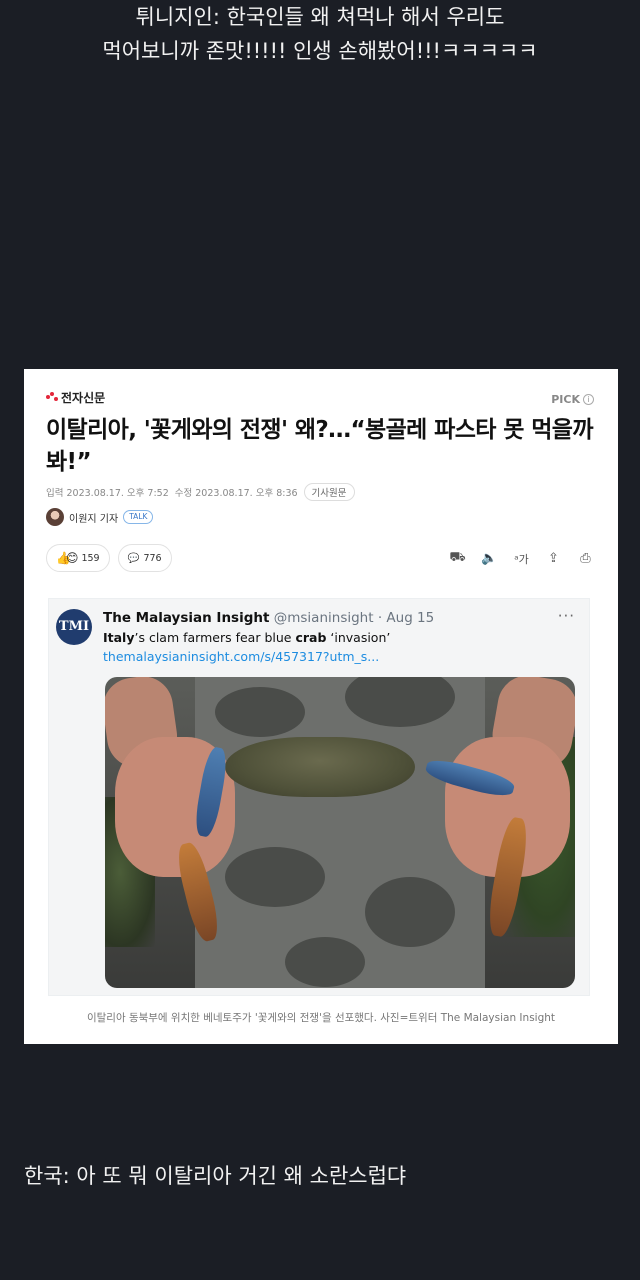 The height and width of the screenshot is (1280, 640). Describe the element at coordinates (52, 397) in the screenshot. I see `press-logo-mark` at that location.